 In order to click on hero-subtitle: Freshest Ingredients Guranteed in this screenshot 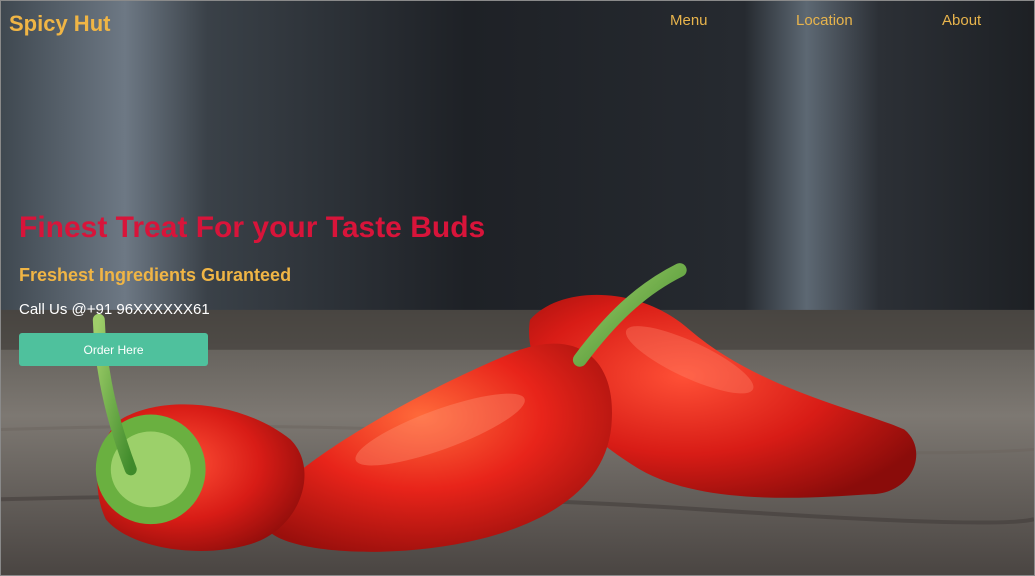, I will do `click(155, 275)`.